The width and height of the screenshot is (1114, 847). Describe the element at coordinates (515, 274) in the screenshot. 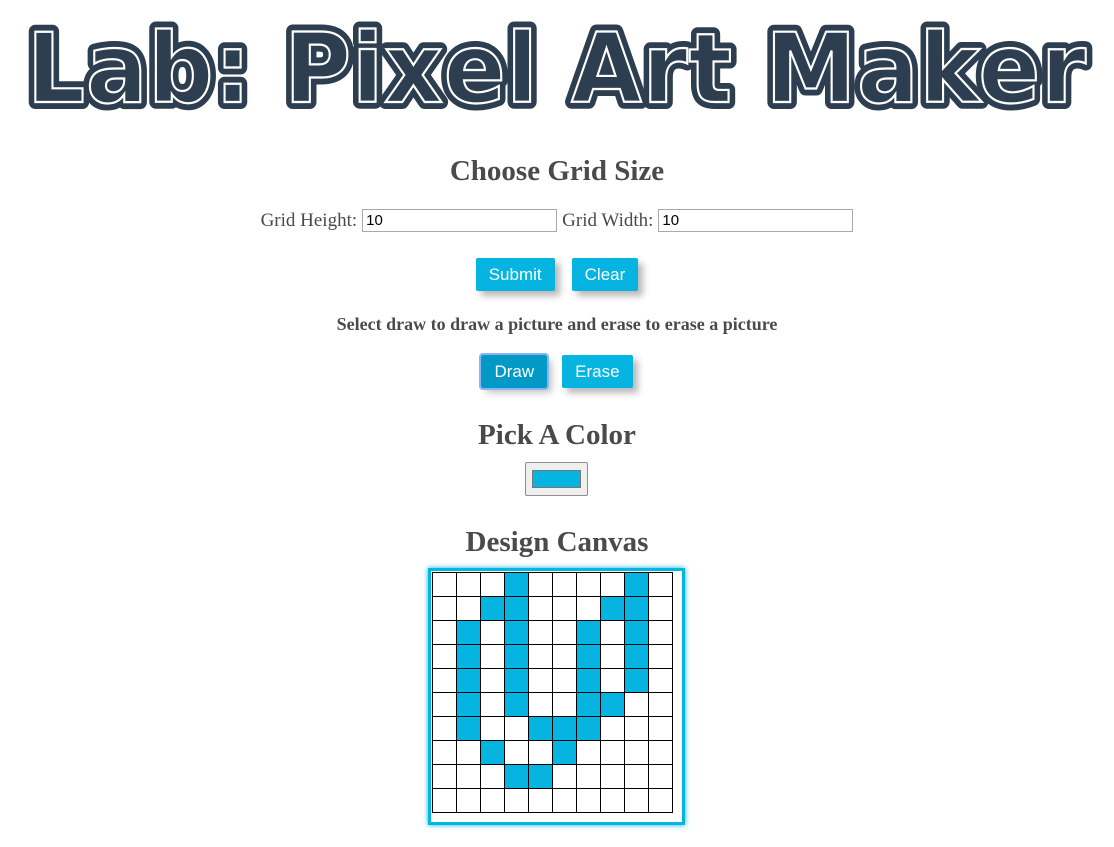

I see `submit-button: Submit` at that location.